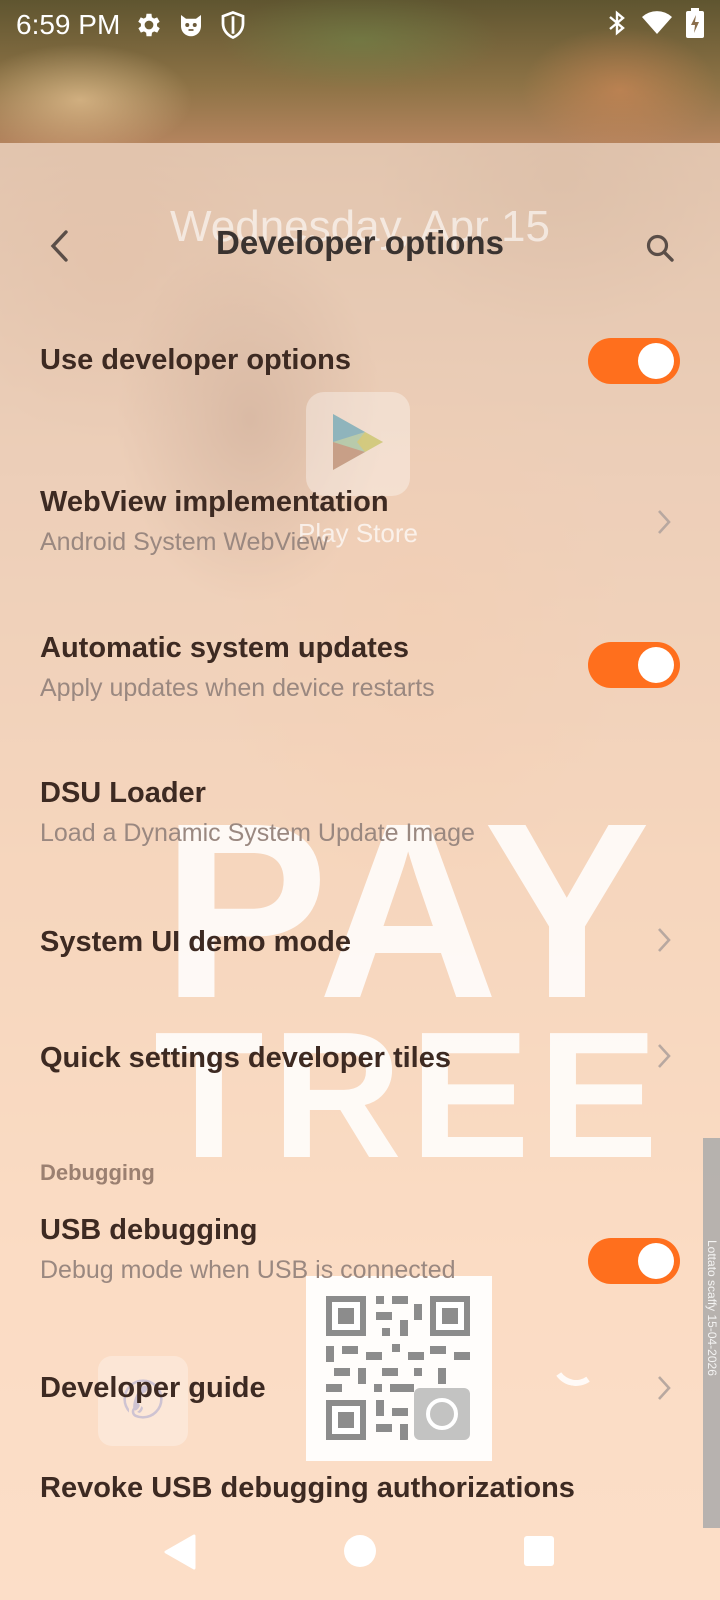 This screenshot has width=720, height=1600. I want to click on status-right-icons, so click(655, 25).